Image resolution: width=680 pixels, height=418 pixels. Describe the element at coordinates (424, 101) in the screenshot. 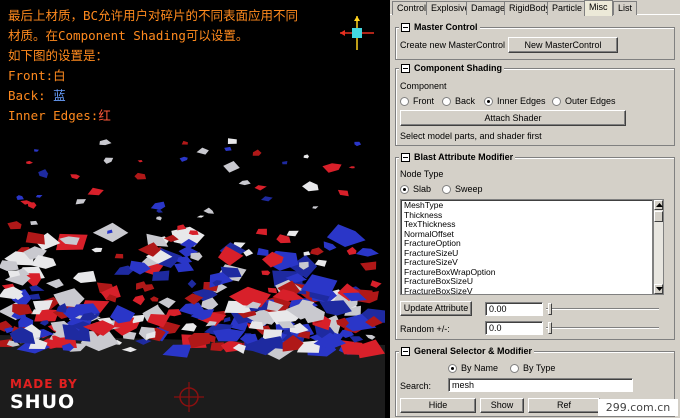

I see `radio-front-label: Front` at that location.